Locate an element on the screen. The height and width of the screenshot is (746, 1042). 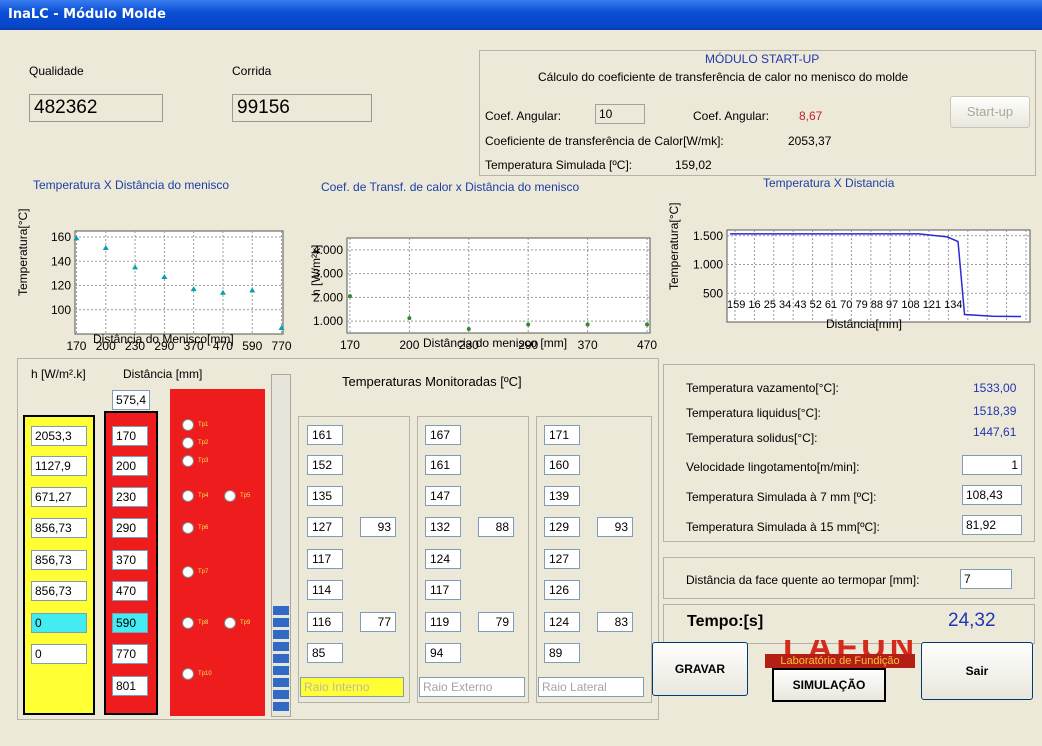
thermocouple-radio-tp9 is located at coordinates (230, 623).